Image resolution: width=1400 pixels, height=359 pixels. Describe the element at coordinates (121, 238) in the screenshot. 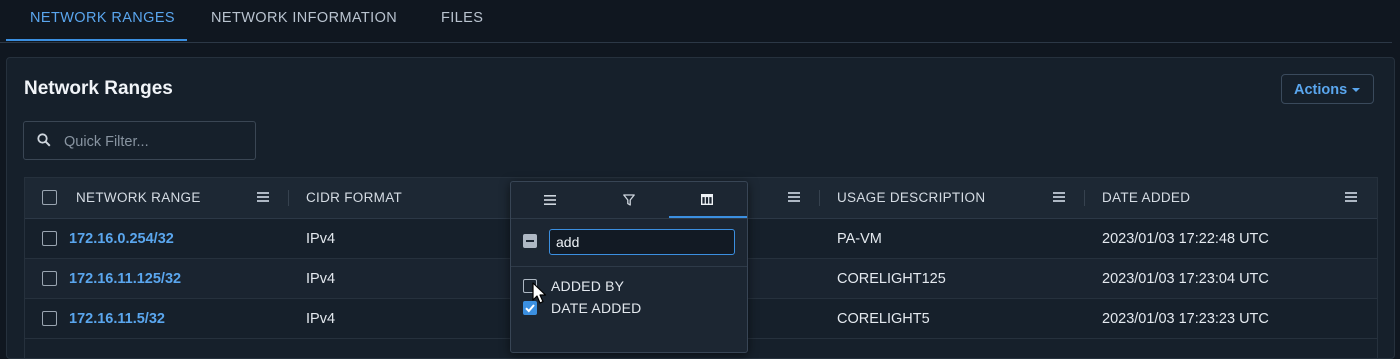

I see `network-range-link: 172.16.0.254/32` at that location.